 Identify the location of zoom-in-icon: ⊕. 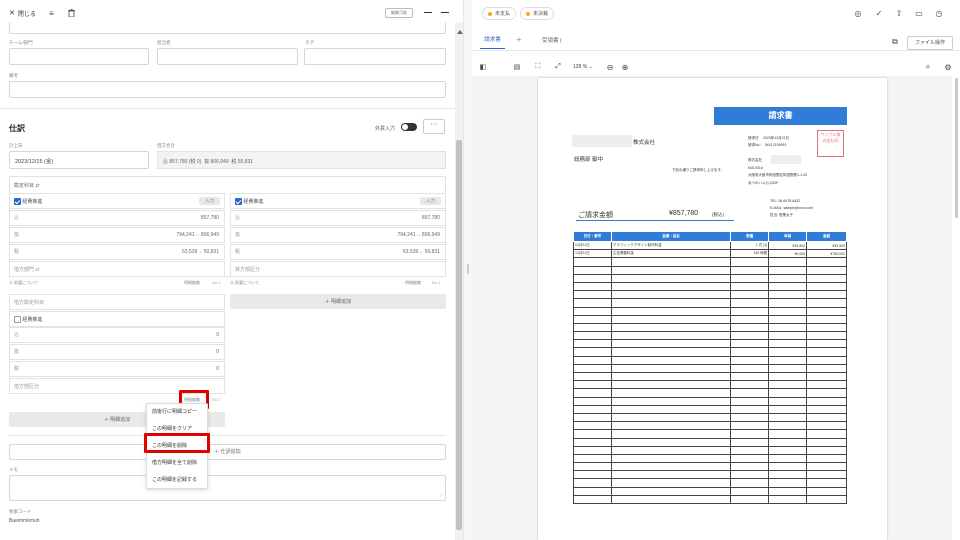
(625, 67).